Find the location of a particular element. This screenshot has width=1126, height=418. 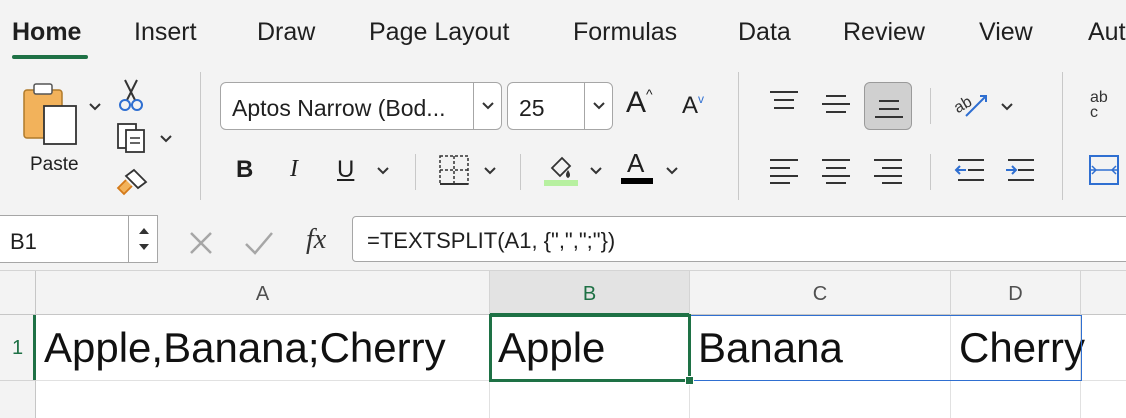

align-center-icon is located at coordinates (836, 170).